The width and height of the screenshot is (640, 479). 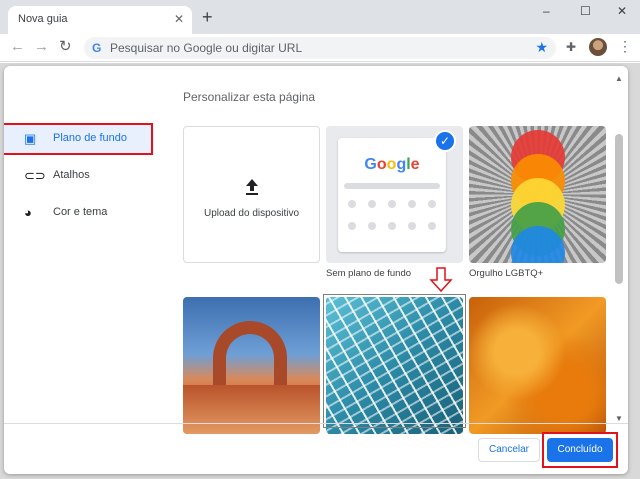 What do you see at coordinates (585, 11) in the screenshot?
I see `maximize-button: ☐` at bounding box center [585, 11].